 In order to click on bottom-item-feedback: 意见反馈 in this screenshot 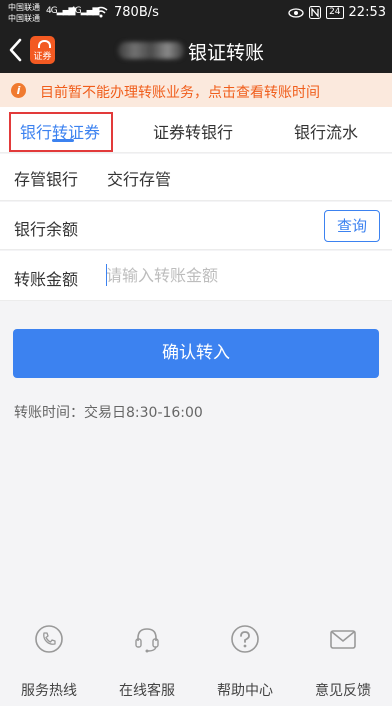, I will do `click(343, 657)`.